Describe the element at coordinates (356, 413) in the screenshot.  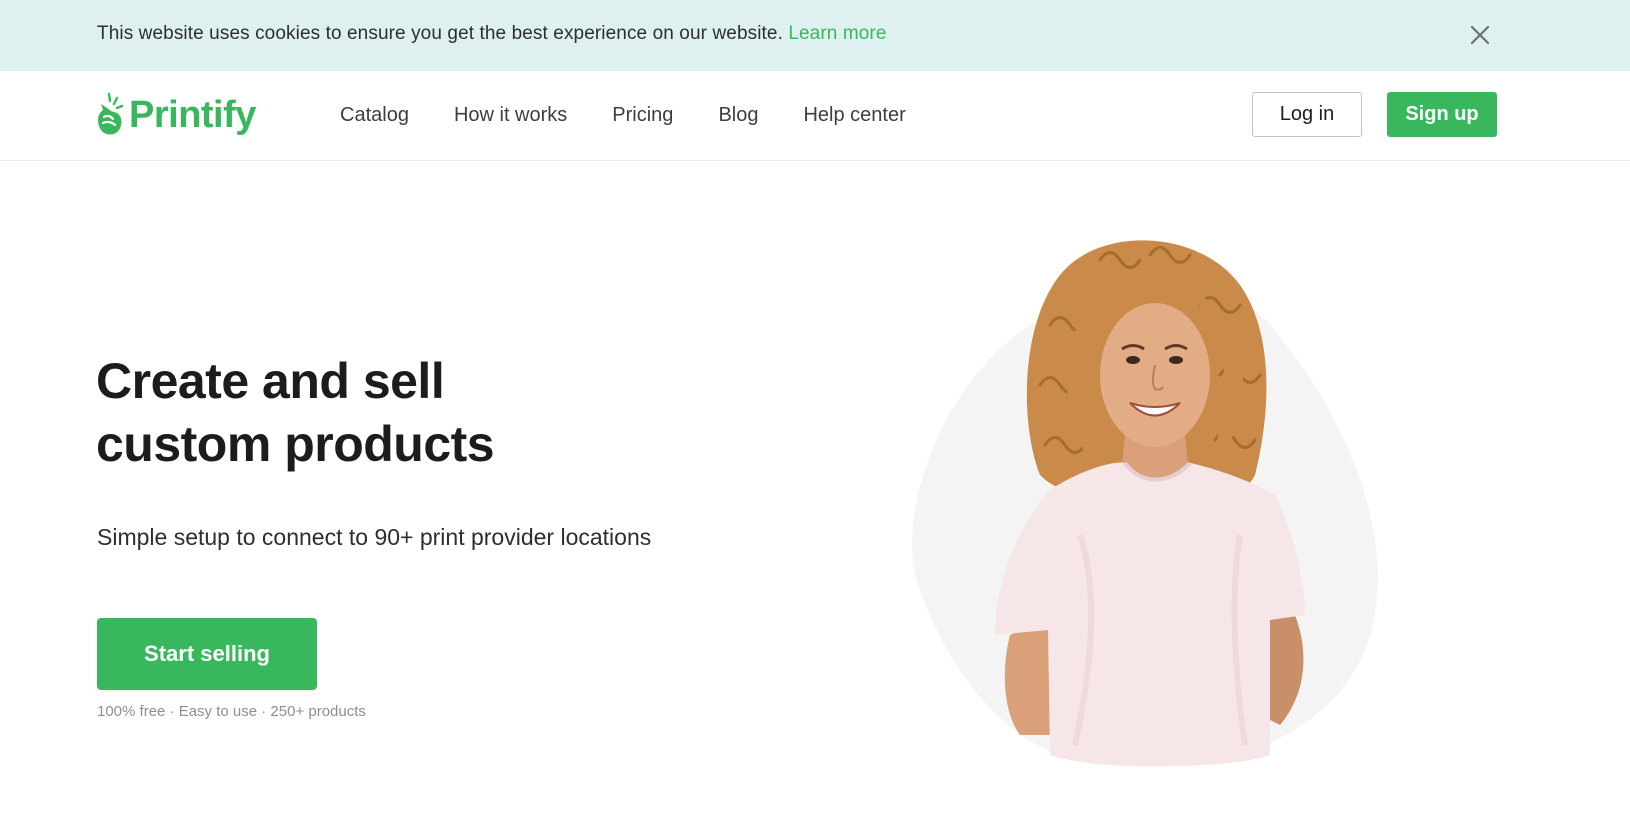
I see `hero-title: Create and sell custom products` at that location.